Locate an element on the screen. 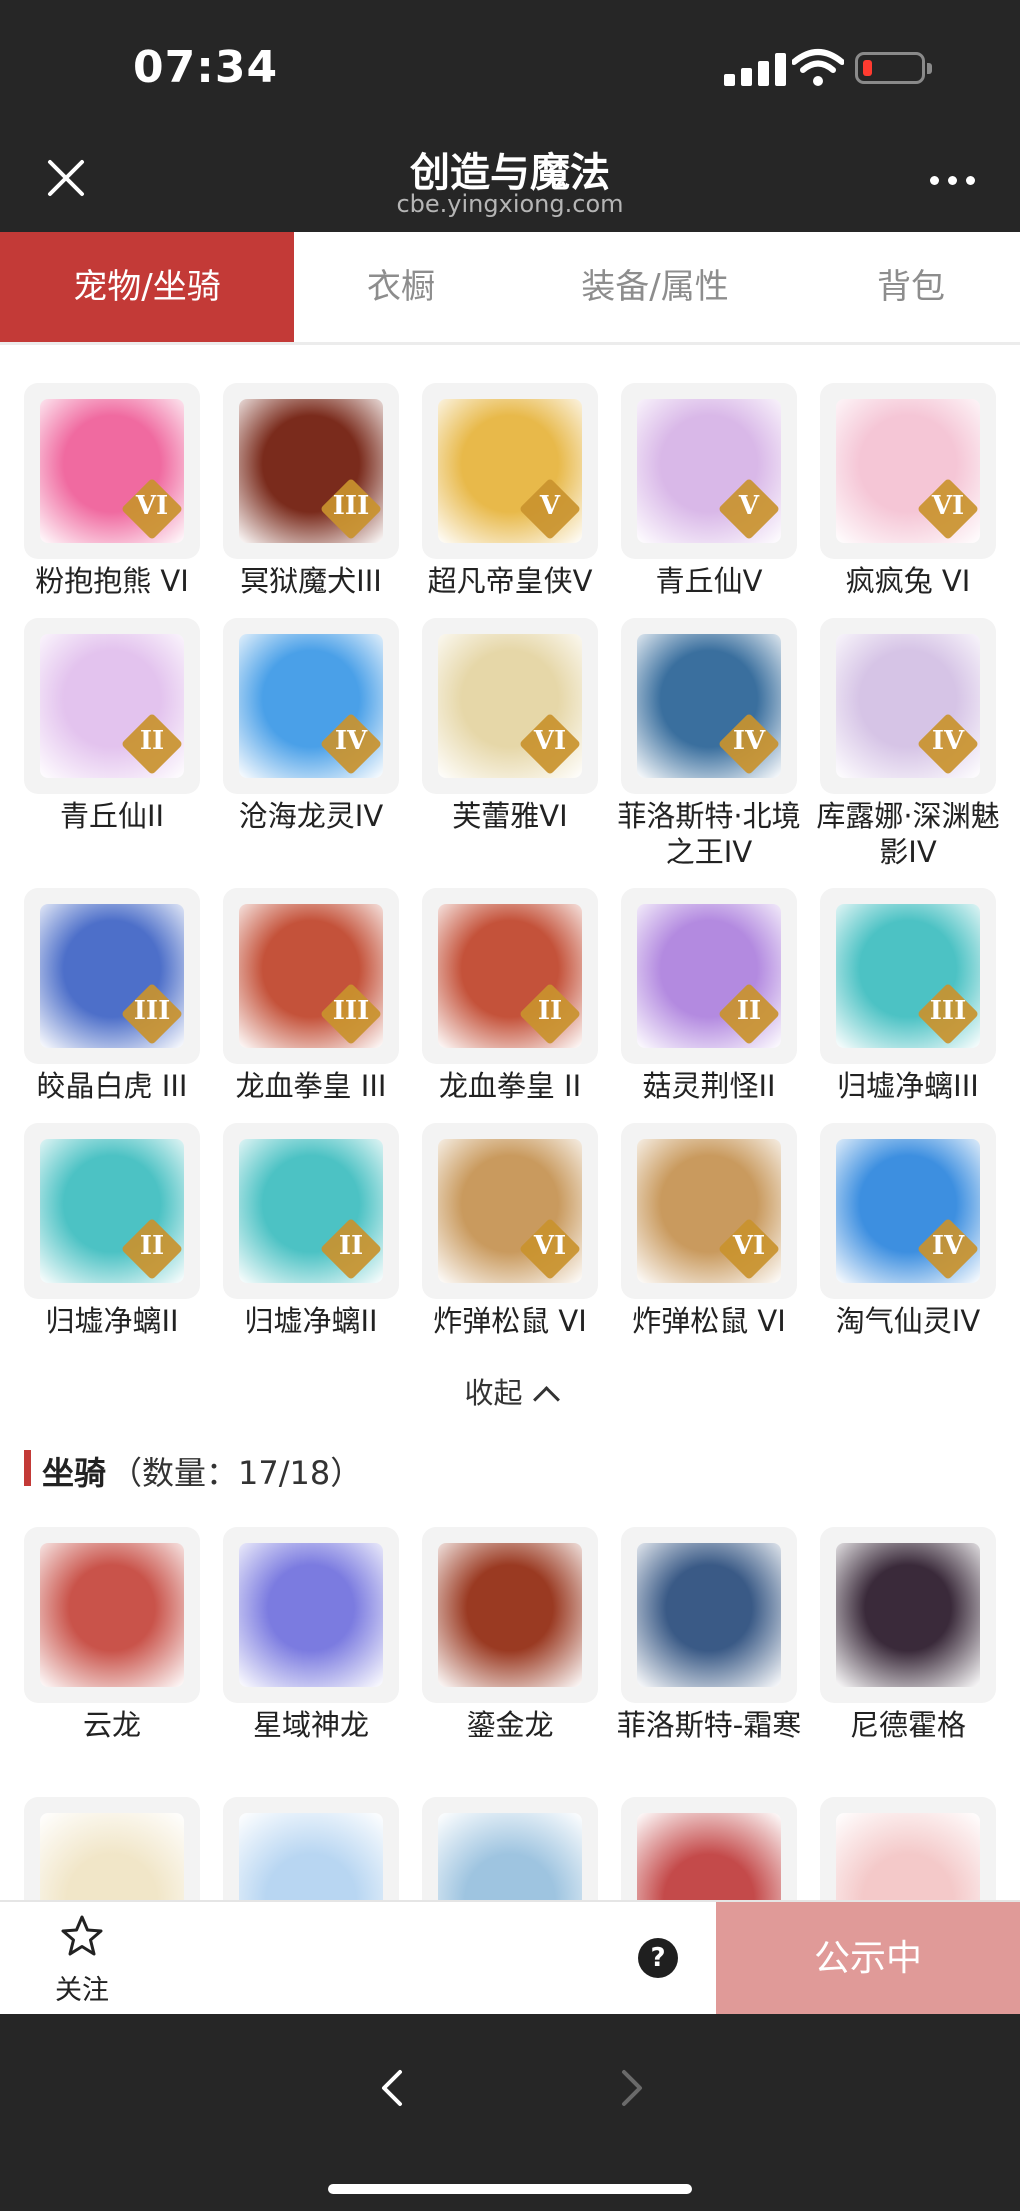 The width and height of the screenshot is (1020, 2211). mounts-section-title: 坐骑 is located at coordinates (74, 1473).